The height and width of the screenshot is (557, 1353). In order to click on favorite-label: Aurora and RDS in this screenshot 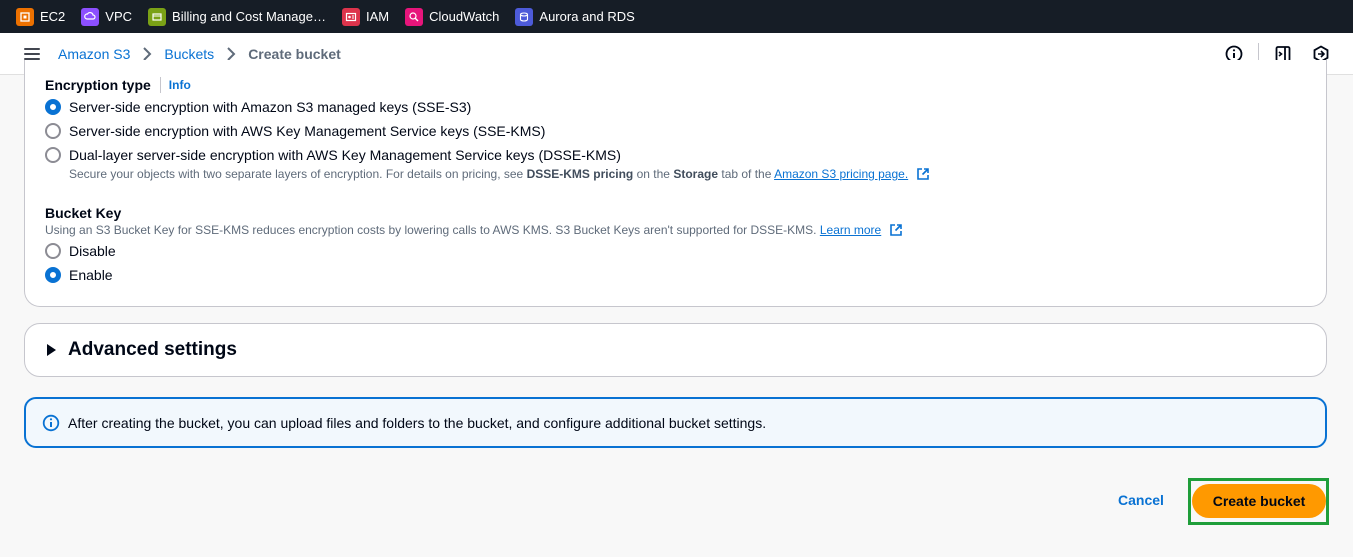, I will do `click(587, 16)`.